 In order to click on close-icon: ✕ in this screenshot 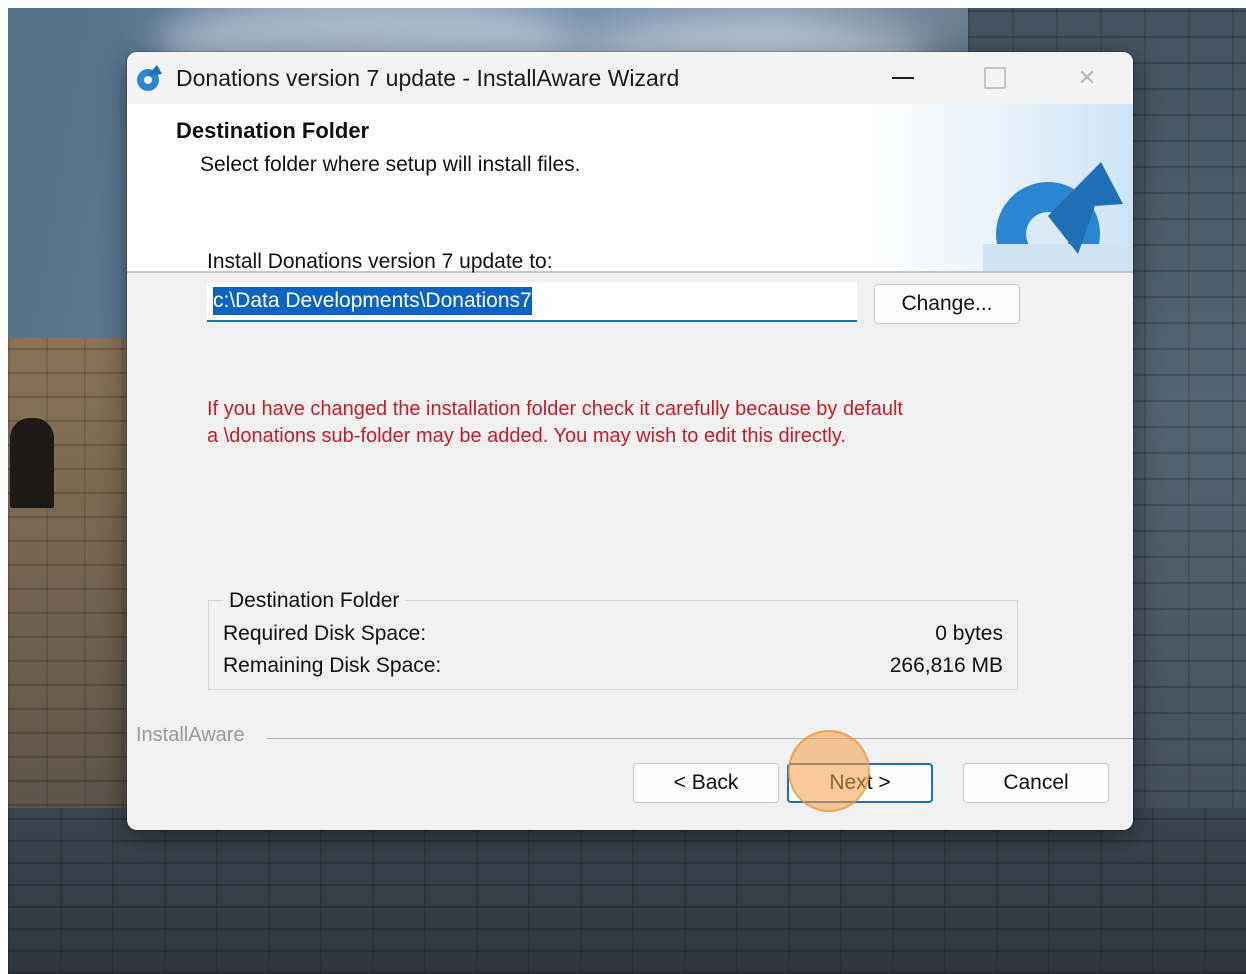, I will do `click(1087, 77)`.